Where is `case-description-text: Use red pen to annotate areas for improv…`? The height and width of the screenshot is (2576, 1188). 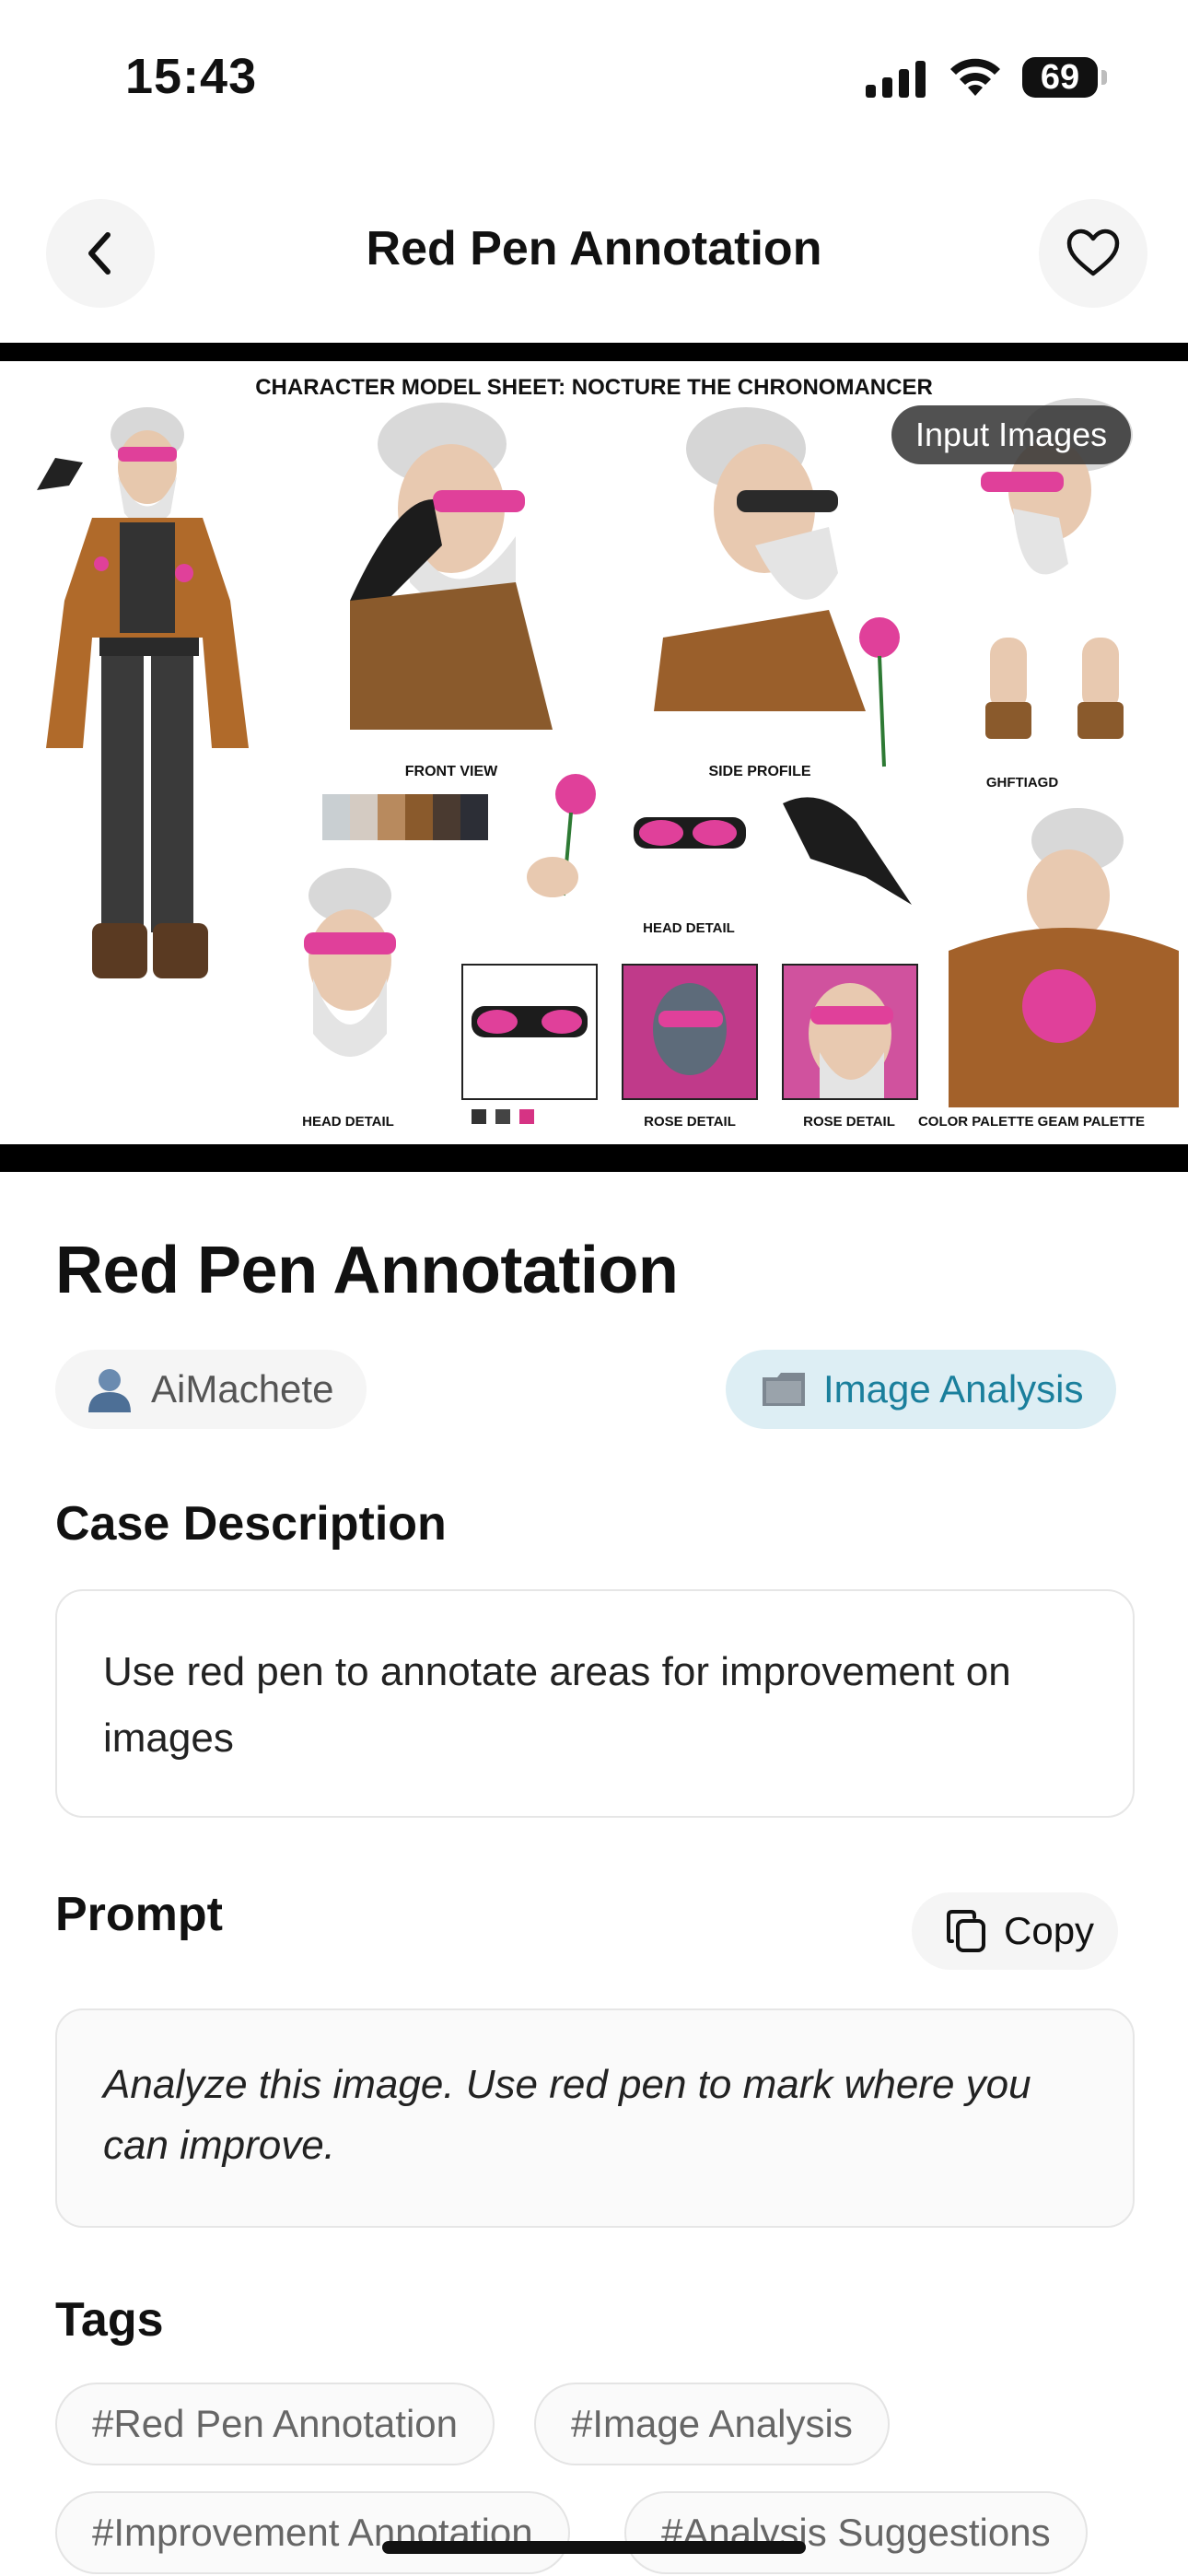
case-description-text: Use red pen to annotate areas for improv… is located at coordinates (557, 1705).